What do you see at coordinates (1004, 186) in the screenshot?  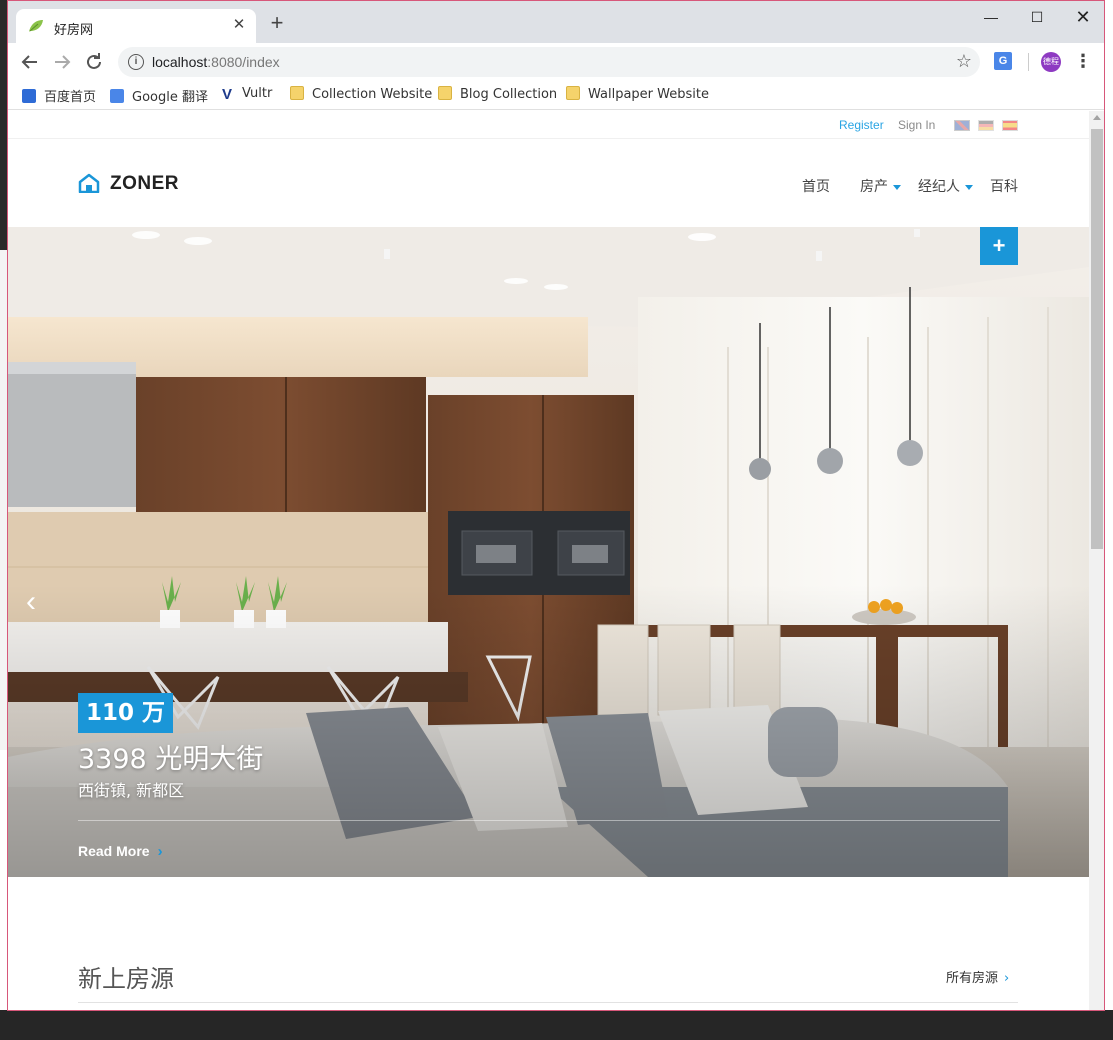 I see `nav-wiki: 百科` at bounding box center [1004, 186].